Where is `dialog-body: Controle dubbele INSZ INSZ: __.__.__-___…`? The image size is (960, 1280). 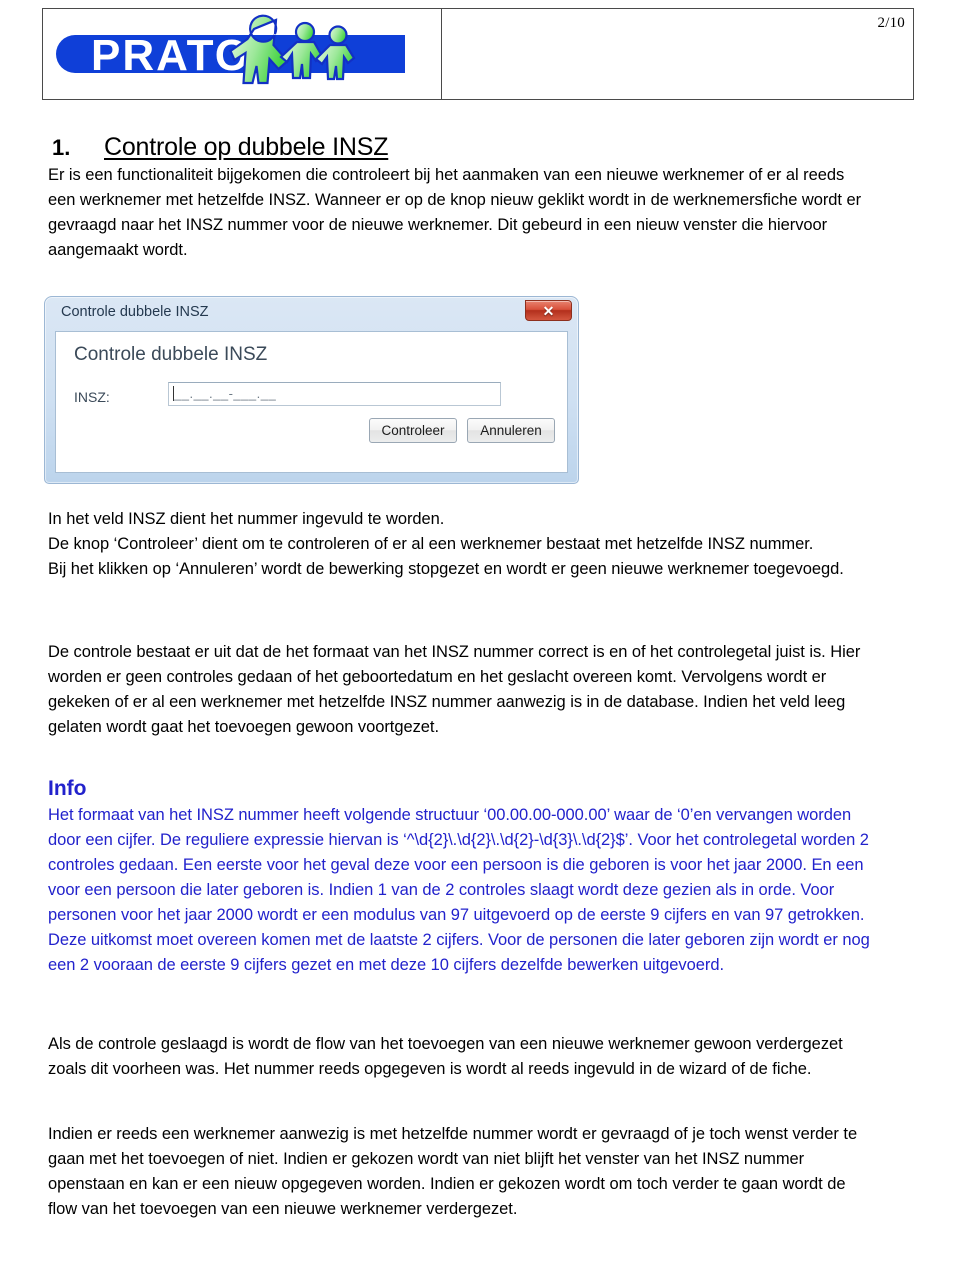
dialog-body: Controle dubbele INSZ INSZ: __.__.__-___… is located at coordinates (311, 402).